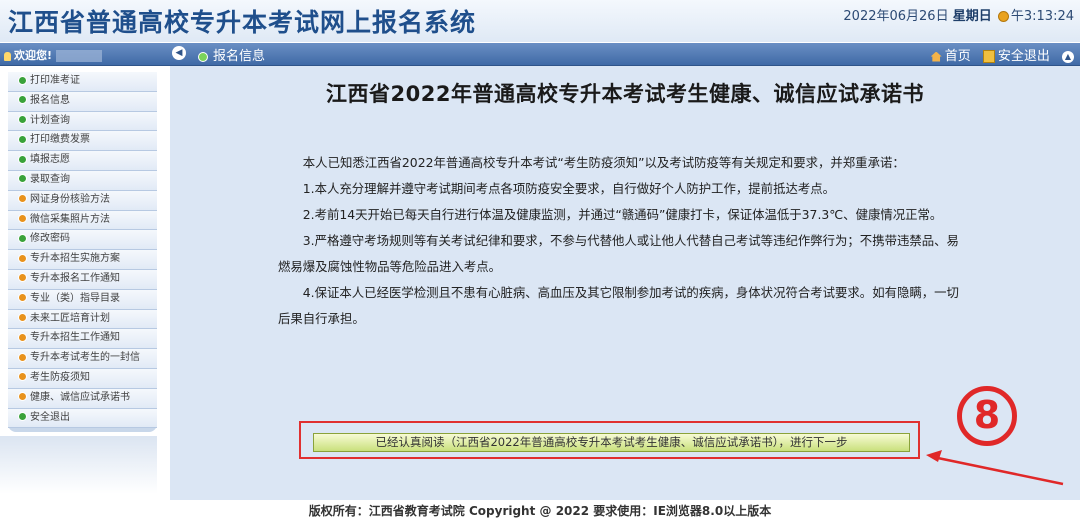 This screenshot has width=1080, height=522. I want to click on sidebar-item: 网证身份核验方法, so click(82, 200).